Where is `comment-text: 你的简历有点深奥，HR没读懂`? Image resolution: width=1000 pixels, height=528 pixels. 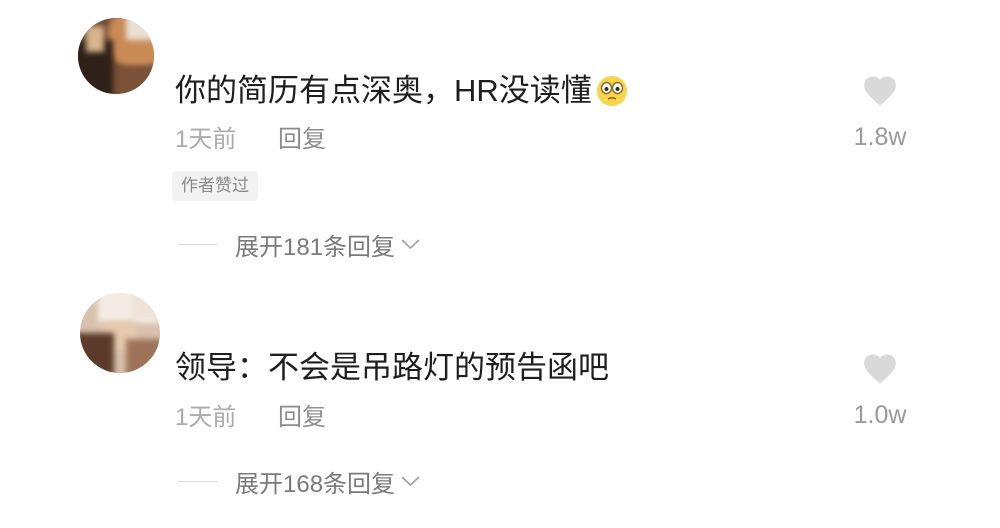 comment-text: 你的简历有点深奥，HR没读懂 is located at coordinates (402, 90).